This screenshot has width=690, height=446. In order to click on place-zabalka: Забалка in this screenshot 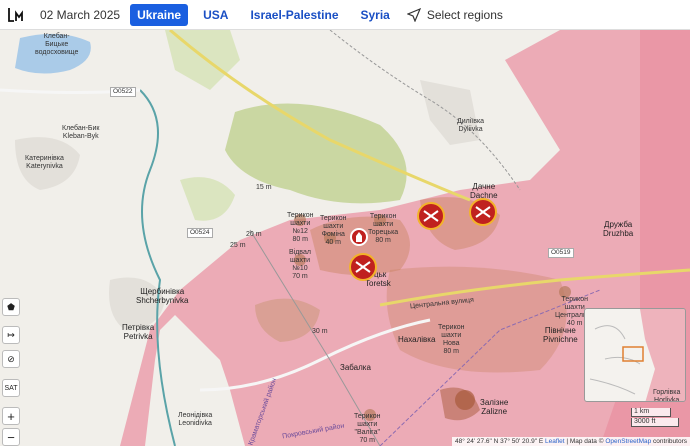, I will do `click(355, 367)`.